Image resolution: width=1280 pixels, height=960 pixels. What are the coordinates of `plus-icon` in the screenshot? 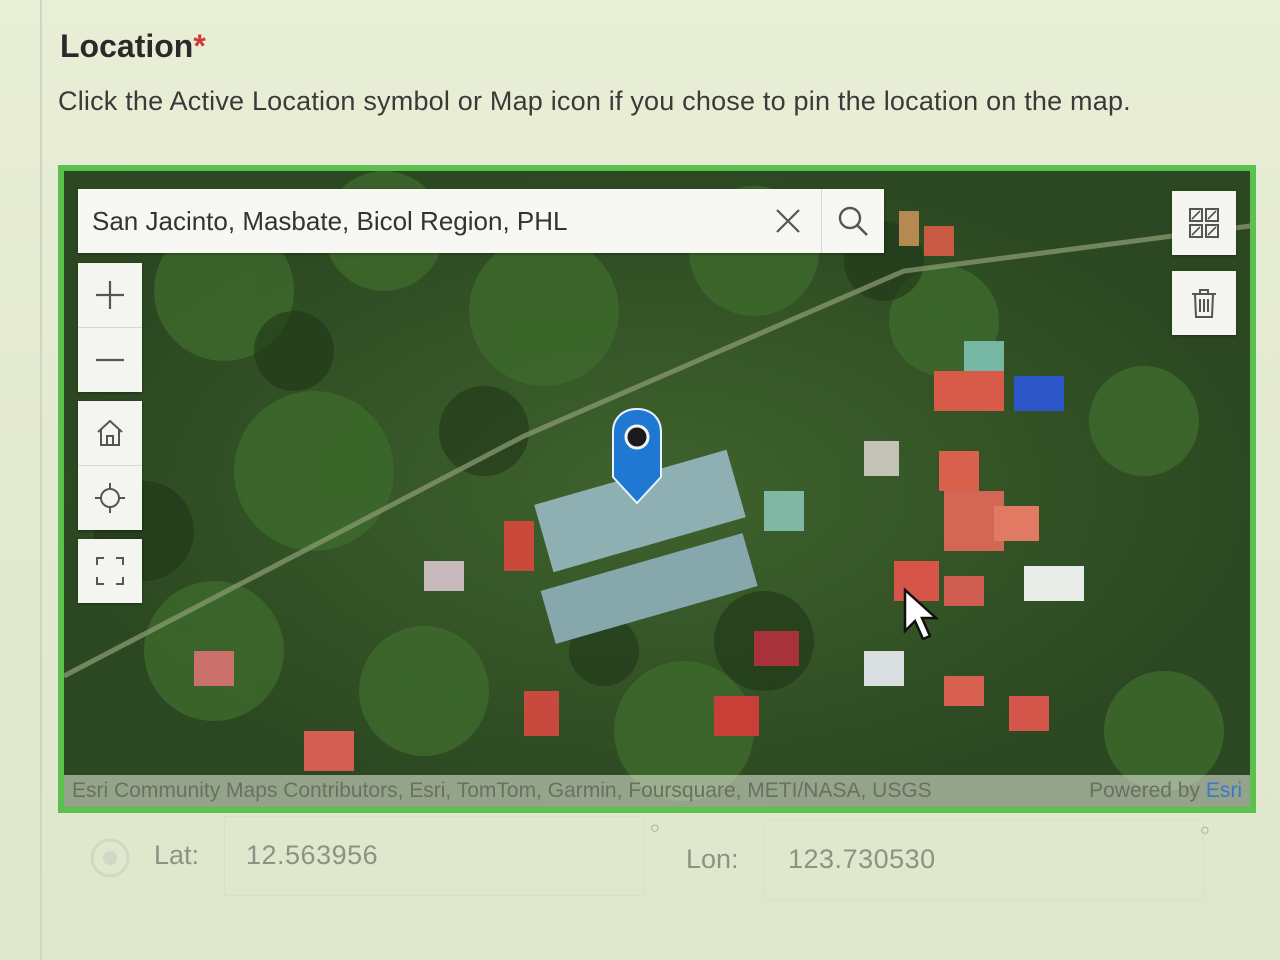 It's located at (110, 295).